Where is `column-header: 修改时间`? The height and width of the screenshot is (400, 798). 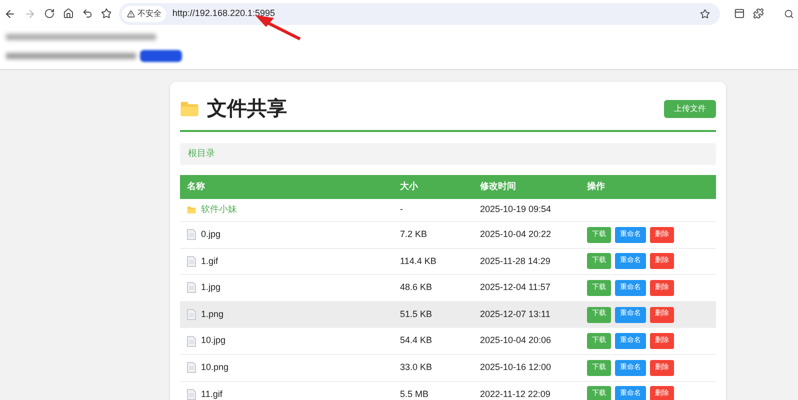 column-header: 修改时间 is located at coordinates (498, 187).